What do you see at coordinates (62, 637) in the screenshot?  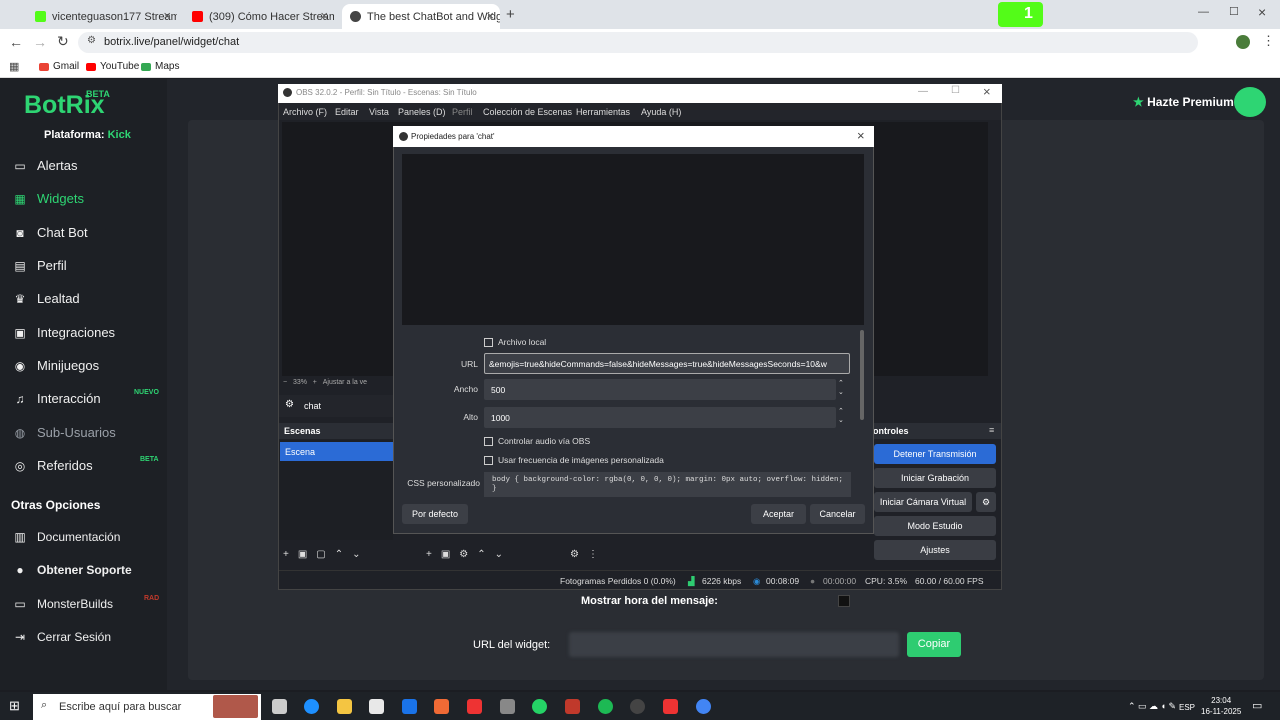 I see `sidebar-item-cerrar-sesion: ⇥ Cerrar Sesión` at bounding box center [62, 637].